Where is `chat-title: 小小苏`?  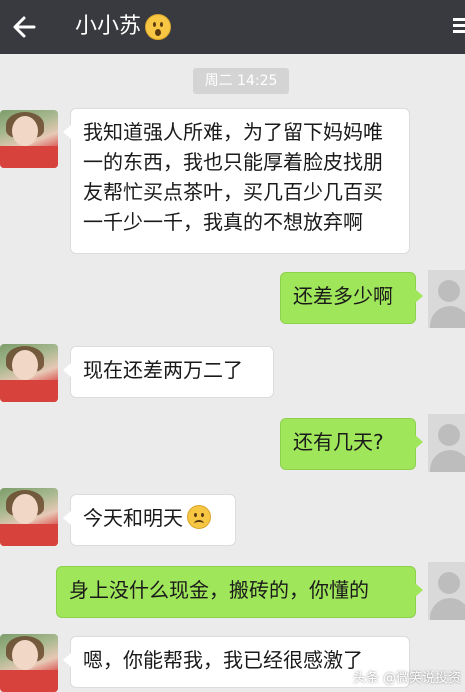 chat-title: 小小苏 is located at coordinates (123, 27).